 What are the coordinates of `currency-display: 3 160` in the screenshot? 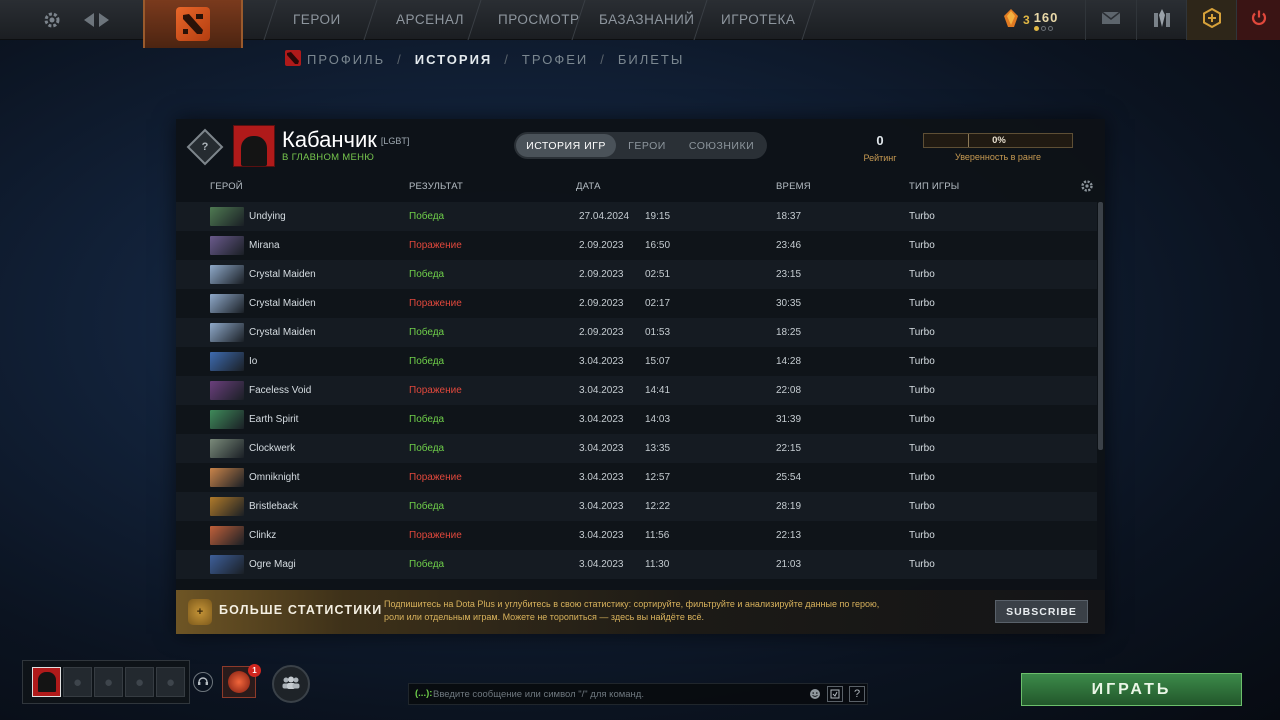 It's located at (1030, 20).